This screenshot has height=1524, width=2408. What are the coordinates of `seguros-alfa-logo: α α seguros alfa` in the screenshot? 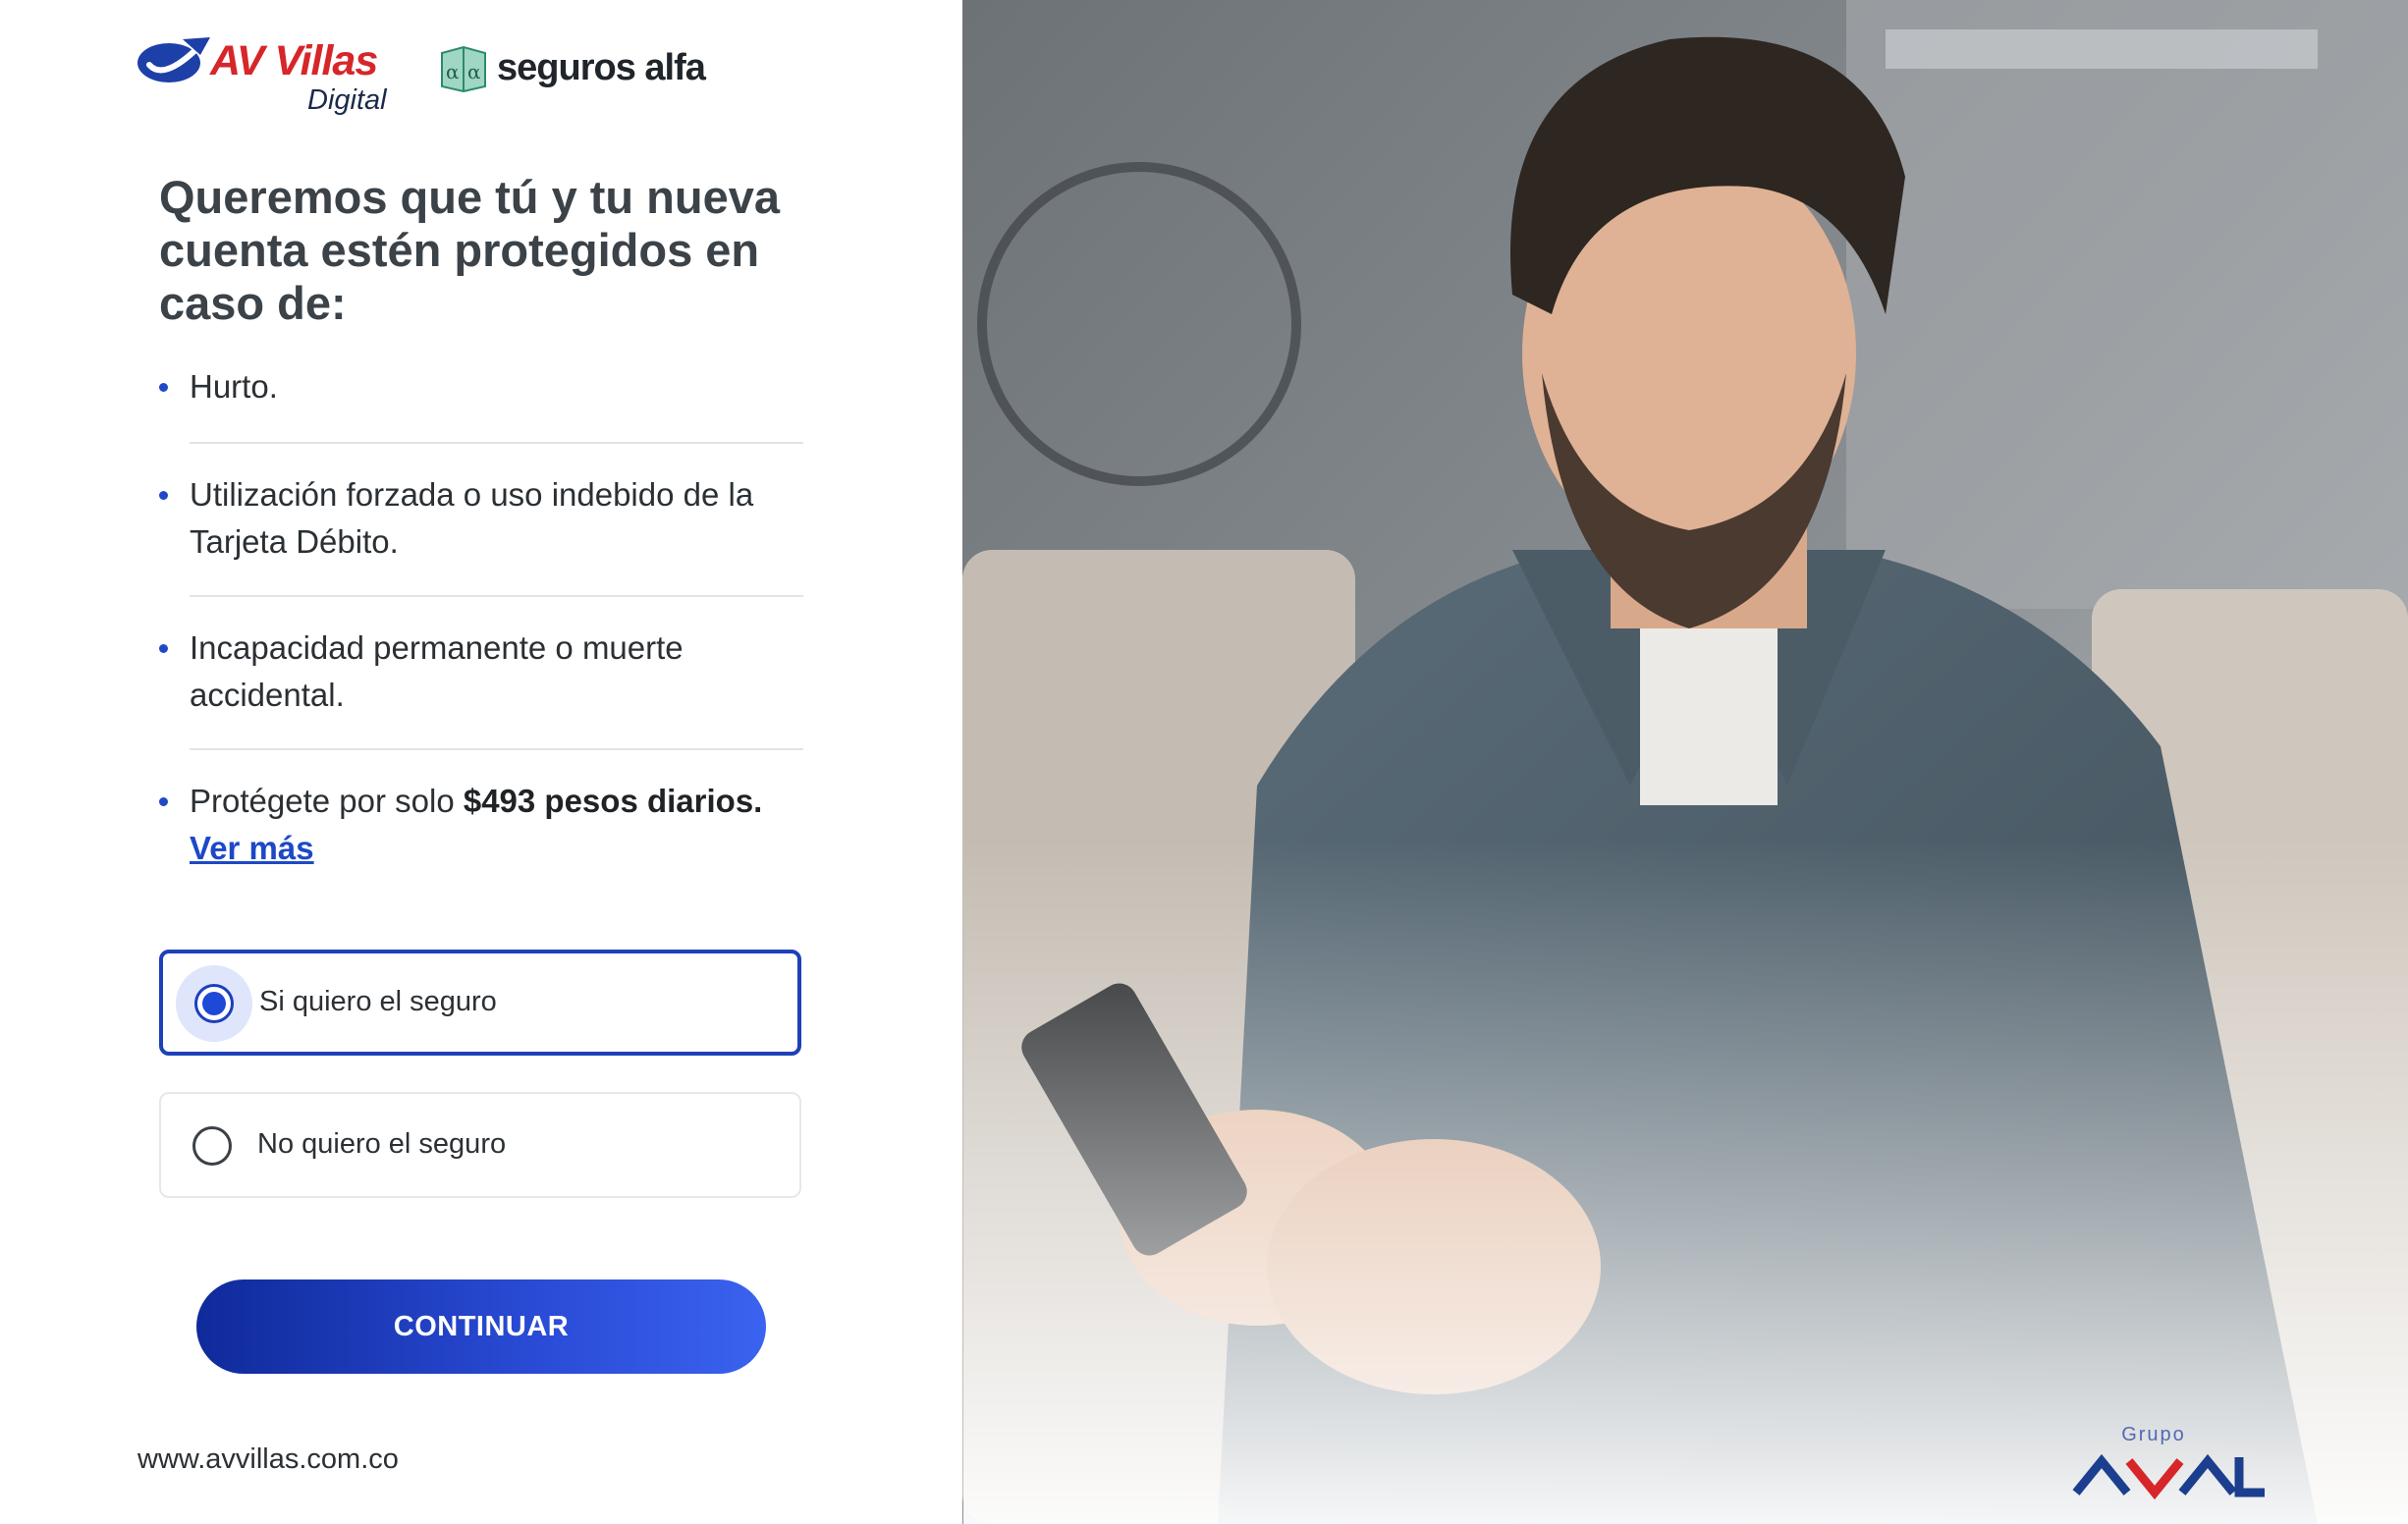 It's located at (585, 72).